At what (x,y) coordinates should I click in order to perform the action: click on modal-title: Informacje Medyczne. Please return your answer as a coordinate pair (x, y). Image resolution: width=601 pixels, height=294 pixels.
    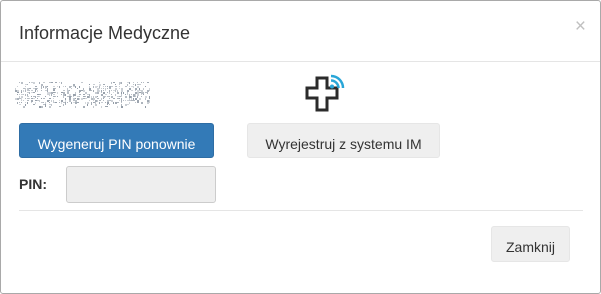
    Looking at the image, I should click on (105, 33).